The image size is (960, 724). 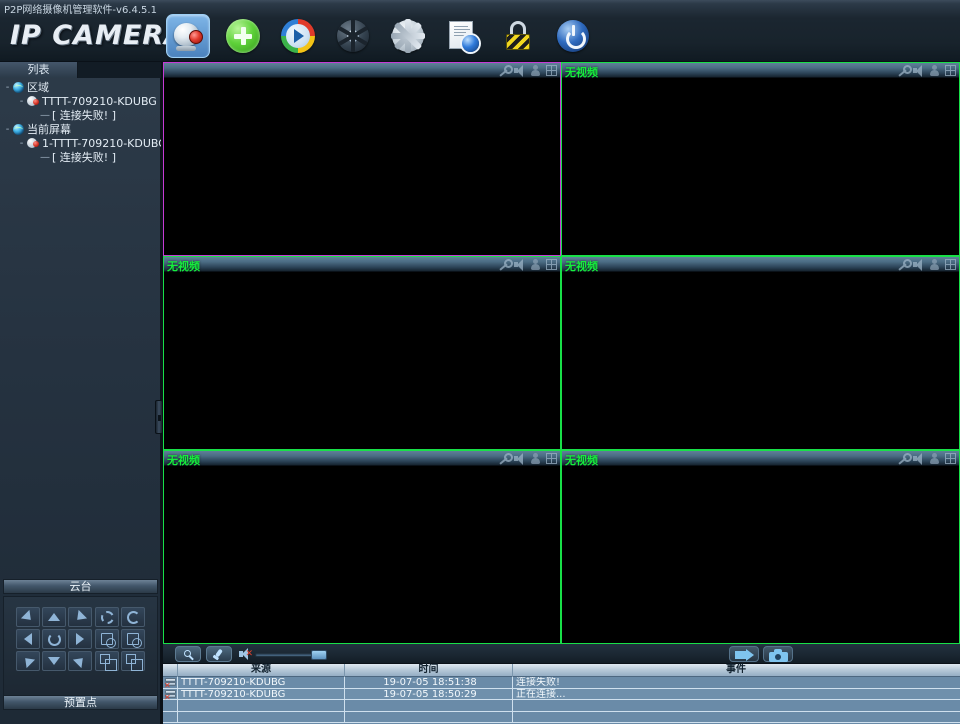 I want to click on add-device-button, so click(x=243, y=36).